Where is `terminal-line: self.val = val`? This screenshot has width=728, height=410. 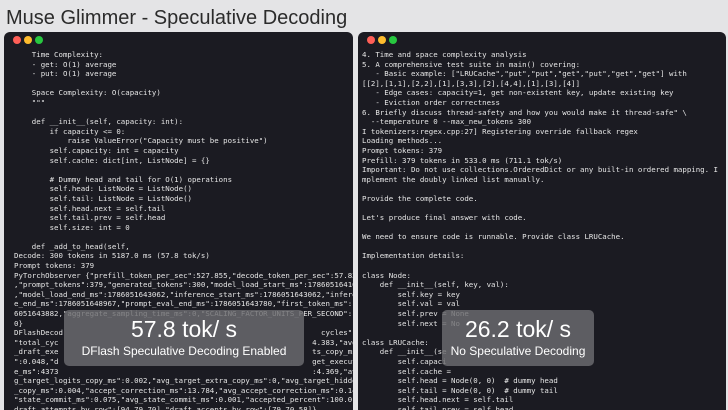 terminal-line: self.val = val is located at coordinates (411, 304).